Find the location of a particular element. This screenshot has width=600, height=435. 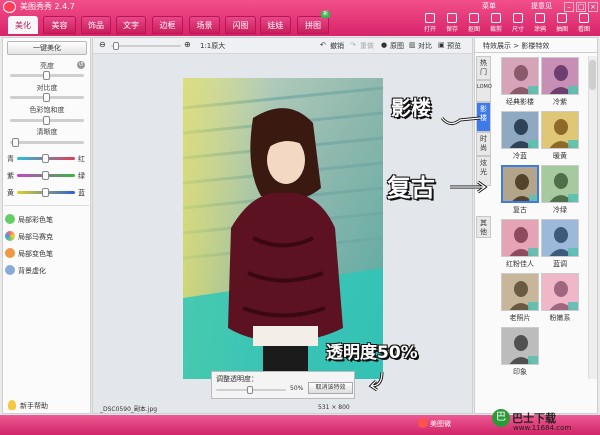

yellow-blue-slider is located at coordinates (46, 192).